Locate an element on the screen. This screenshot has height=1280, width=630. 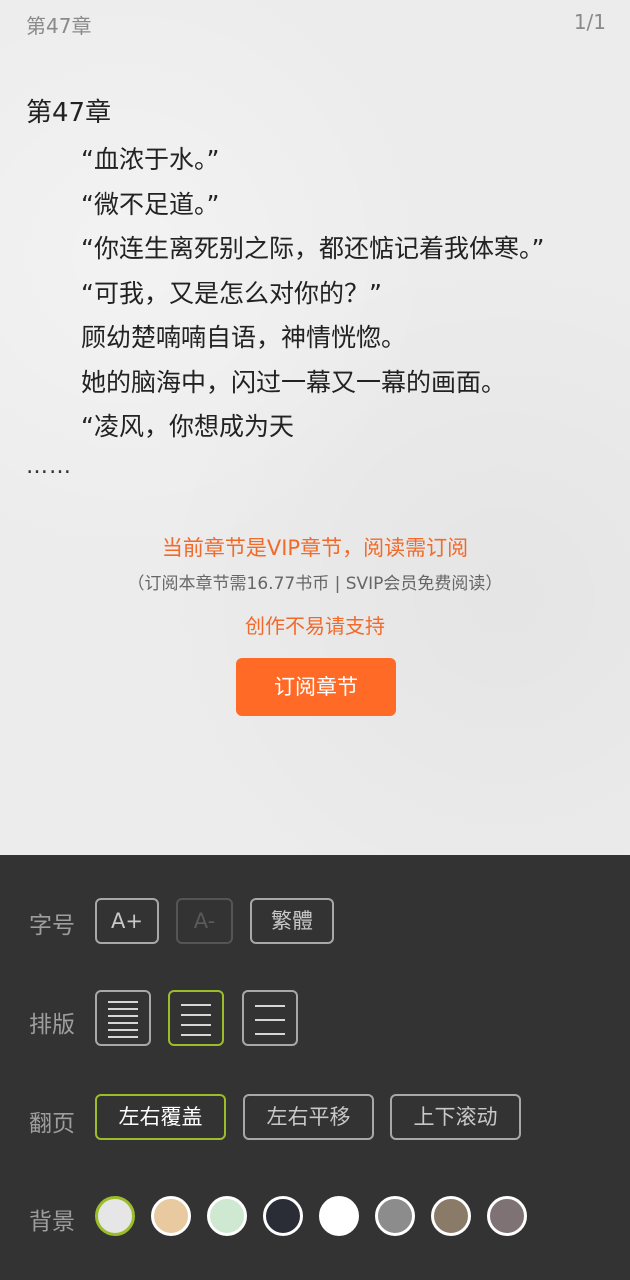
paragraph: “微不足道。” is located at coordinates (150, 204).